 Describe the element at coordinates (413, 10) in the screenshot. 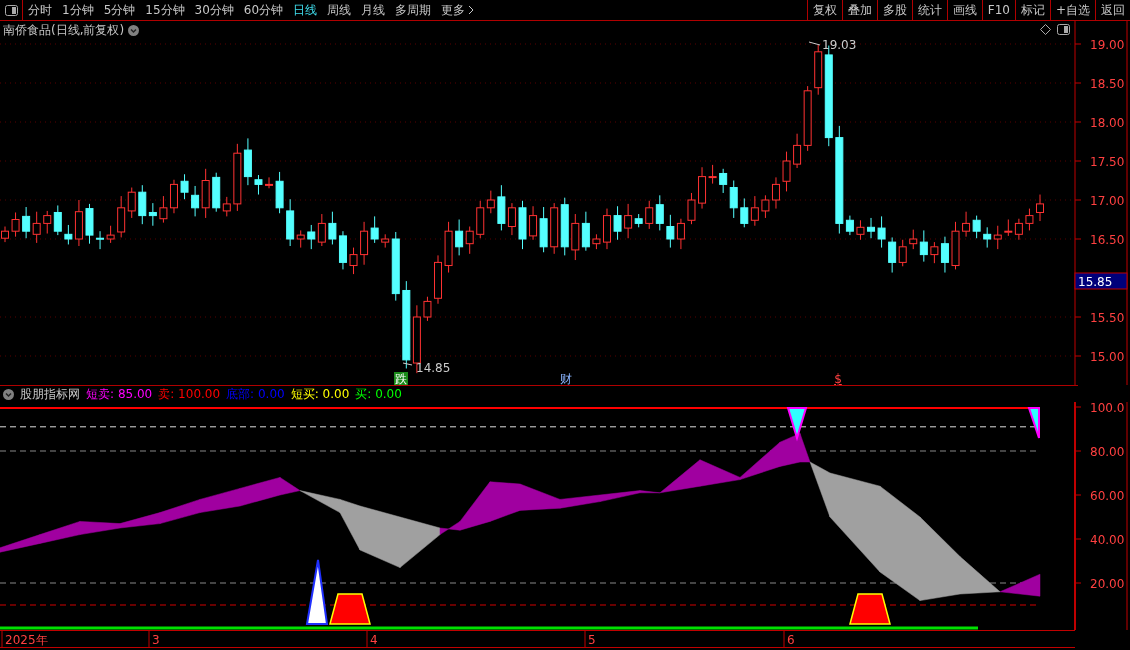

I see `period-tab: 多周期` at that location.